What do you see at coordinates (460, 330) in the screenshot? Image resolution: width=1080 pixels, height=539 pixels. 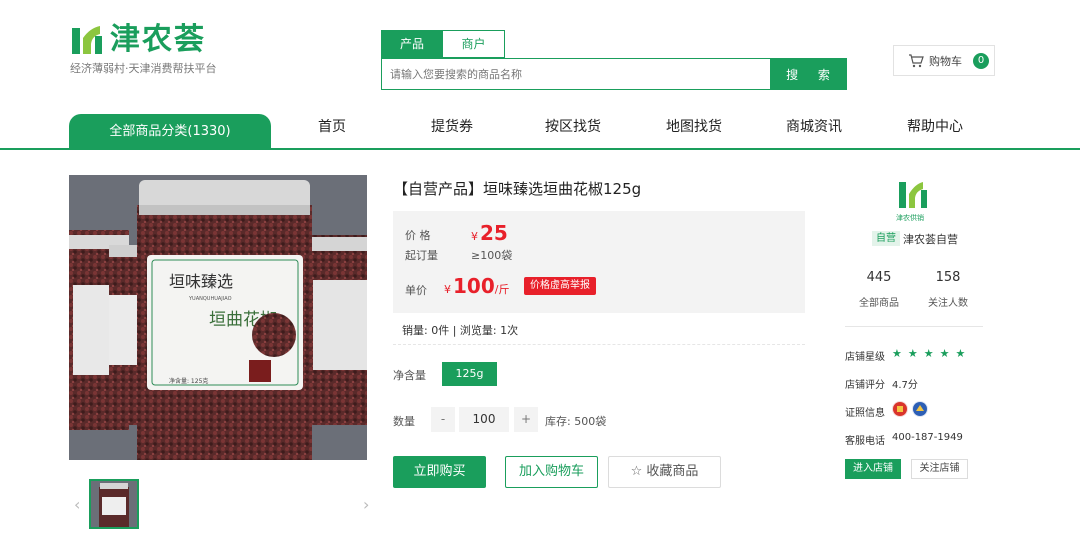 I see `sales-stats: 销量: 0件 | 浏览量: 1次` at bounding box center [460, 330].